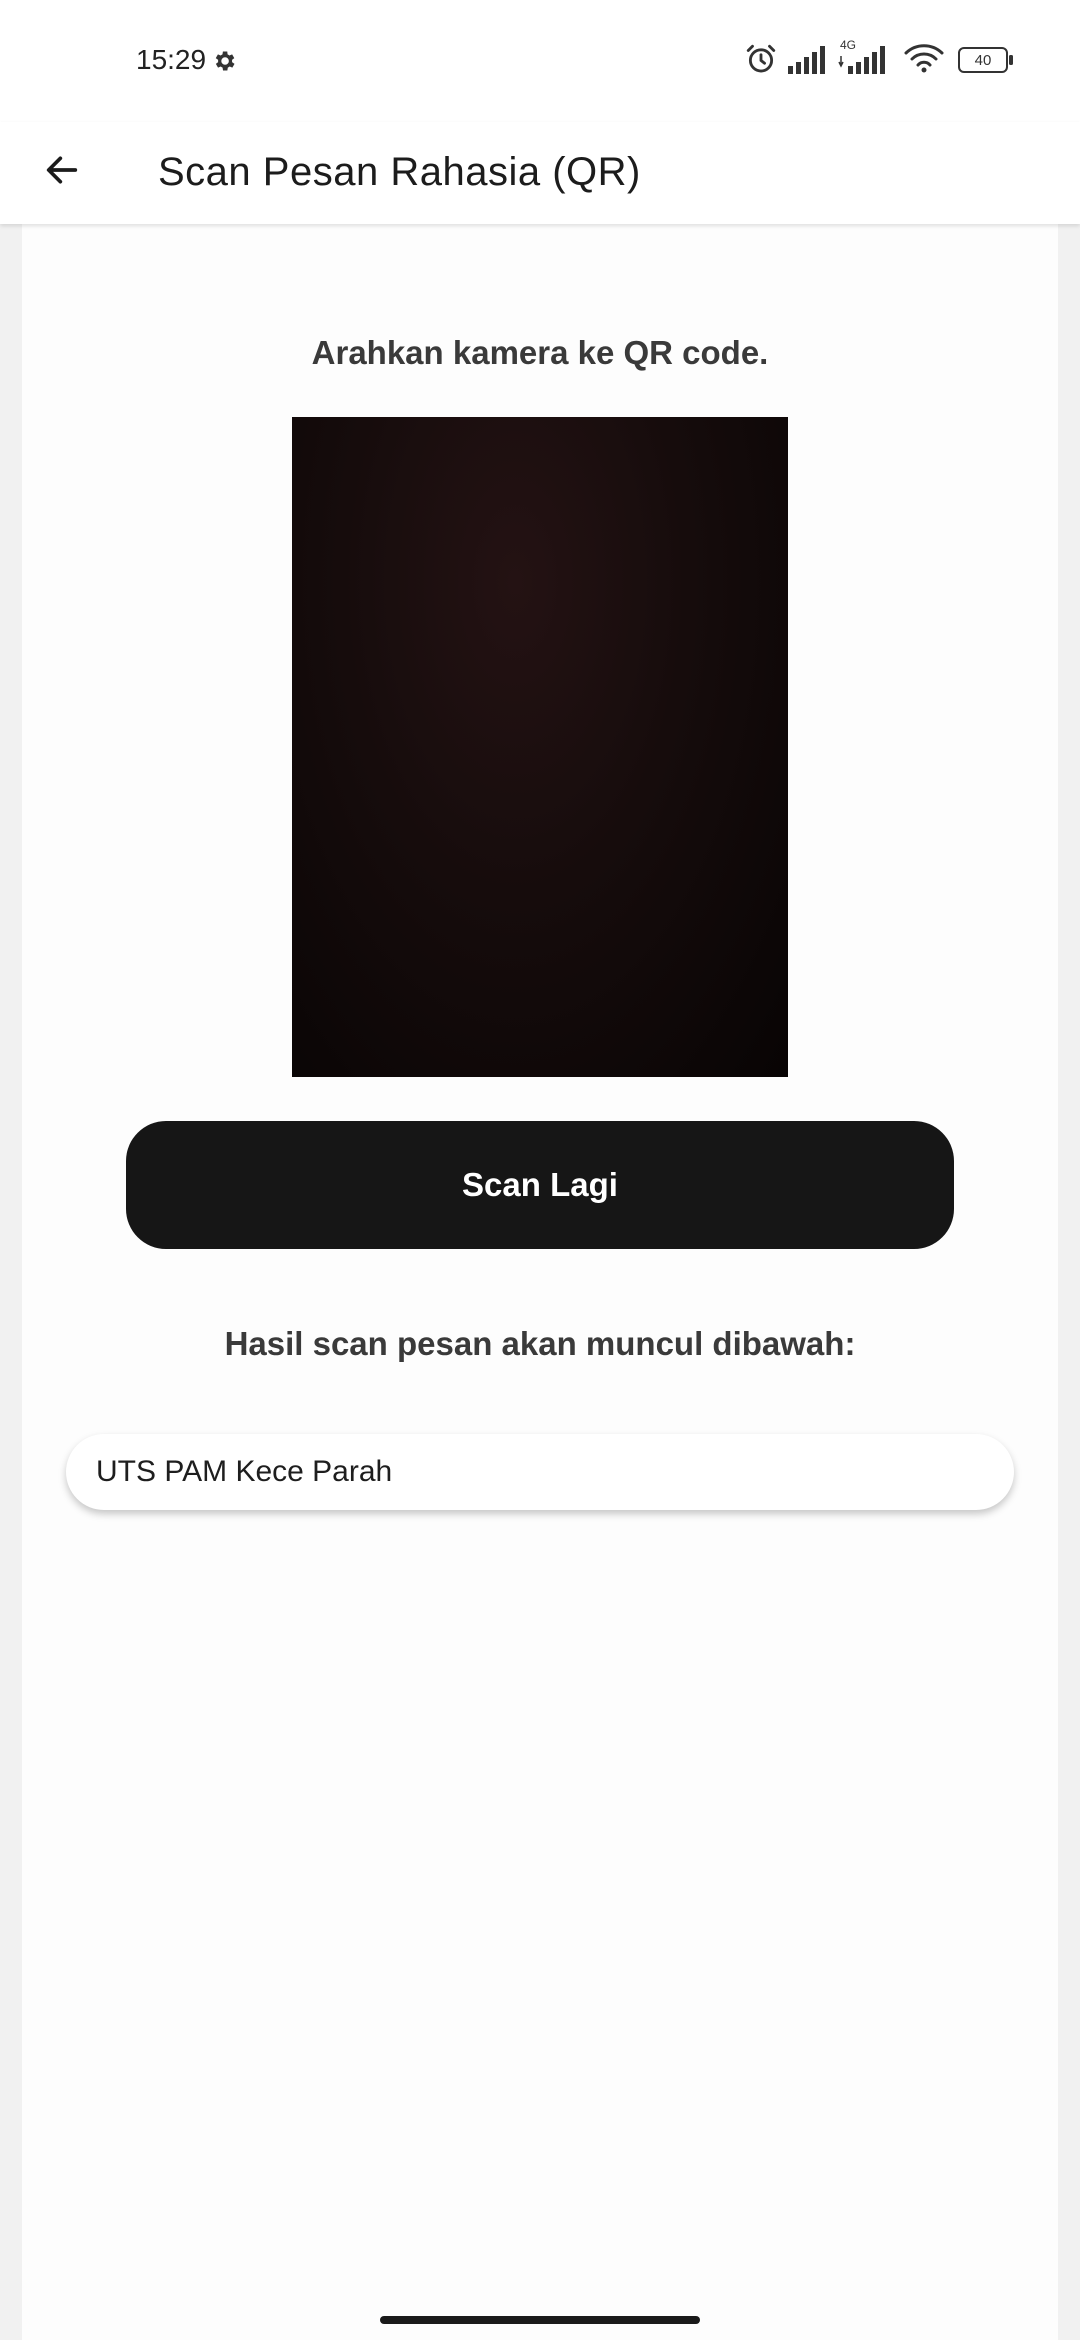 This screenshot has width=1080, height=2340. What do you see at coordinates (540, 352) in the screenshot?
I see `camera-instruction: Arahkan kamera ke QR code.` at bounding box center [540, 352].